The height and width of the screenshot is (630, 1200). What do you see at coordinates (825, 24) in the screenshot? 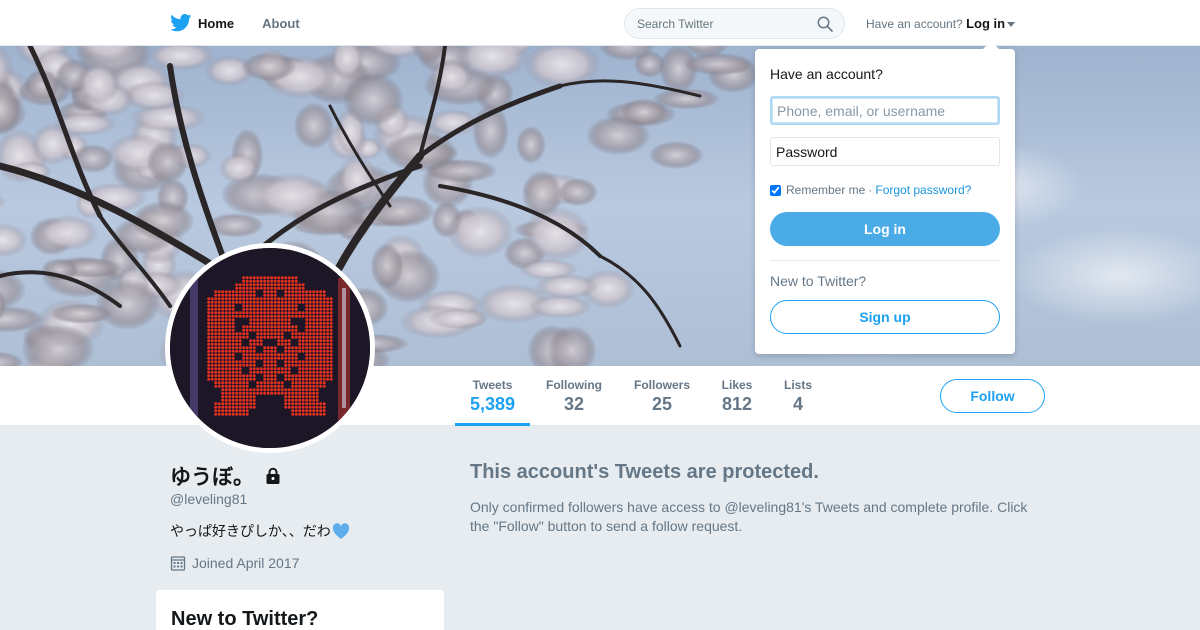
I see `search-icon` at bounding box center [825, 24].